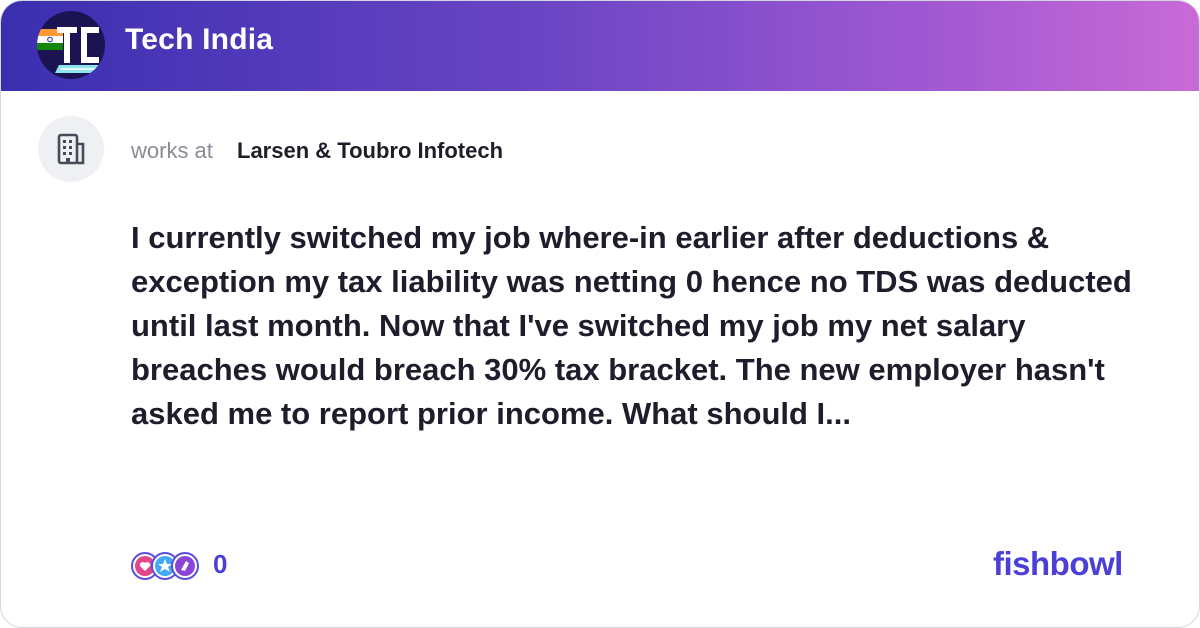  I want to click on tech-india-bowl-logo-icon, so click(71, 45).